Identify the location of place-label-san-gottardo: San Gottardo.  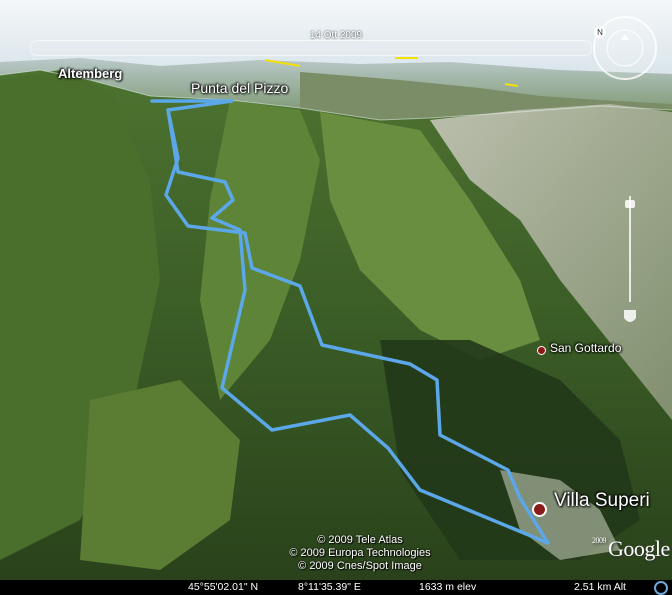
(585, 348).